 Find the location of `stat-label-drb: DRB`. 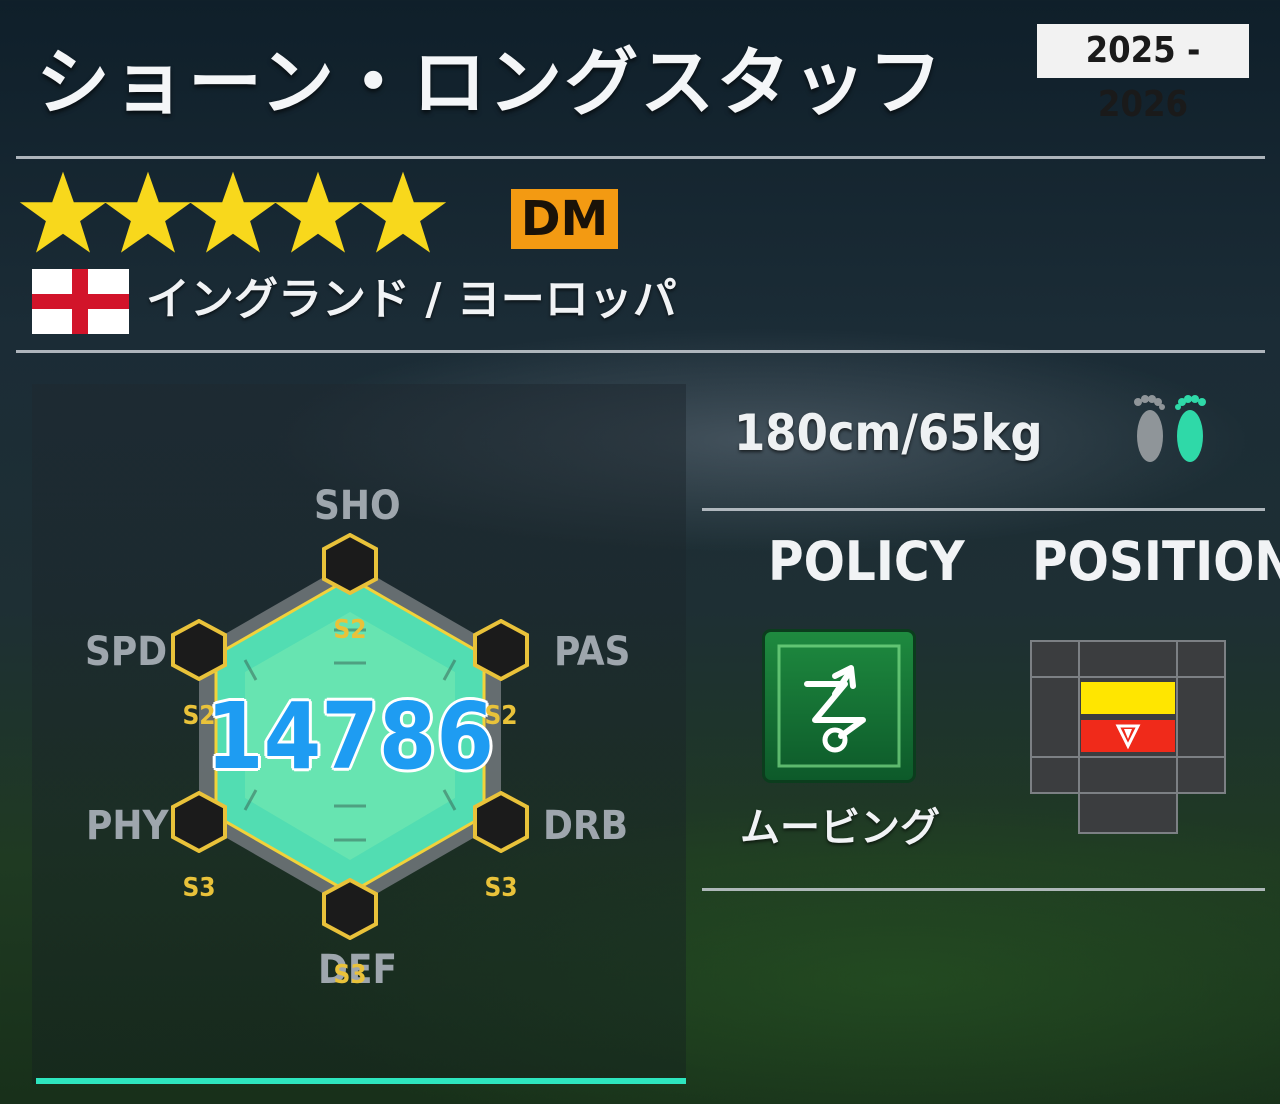

stat-label-drb: DRB is located at coordinates (586, 826).